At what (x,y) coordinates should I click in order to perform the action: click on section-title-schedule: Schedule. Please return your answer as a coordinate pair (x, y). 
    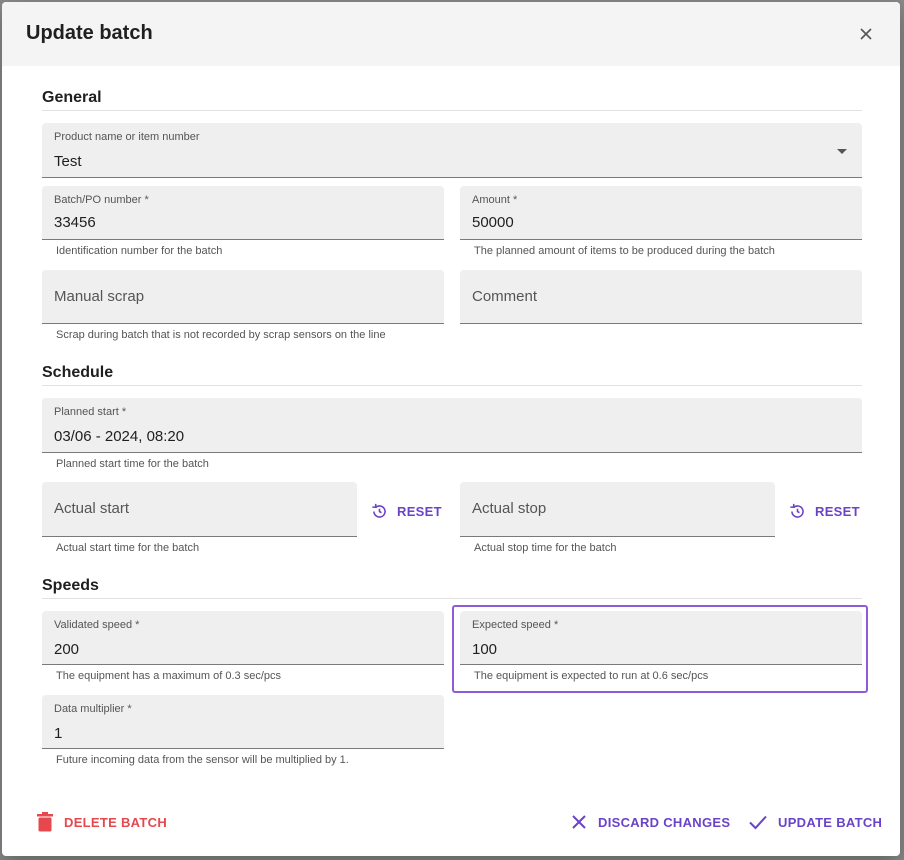
    Looking at the image, I should click on (78, 372).